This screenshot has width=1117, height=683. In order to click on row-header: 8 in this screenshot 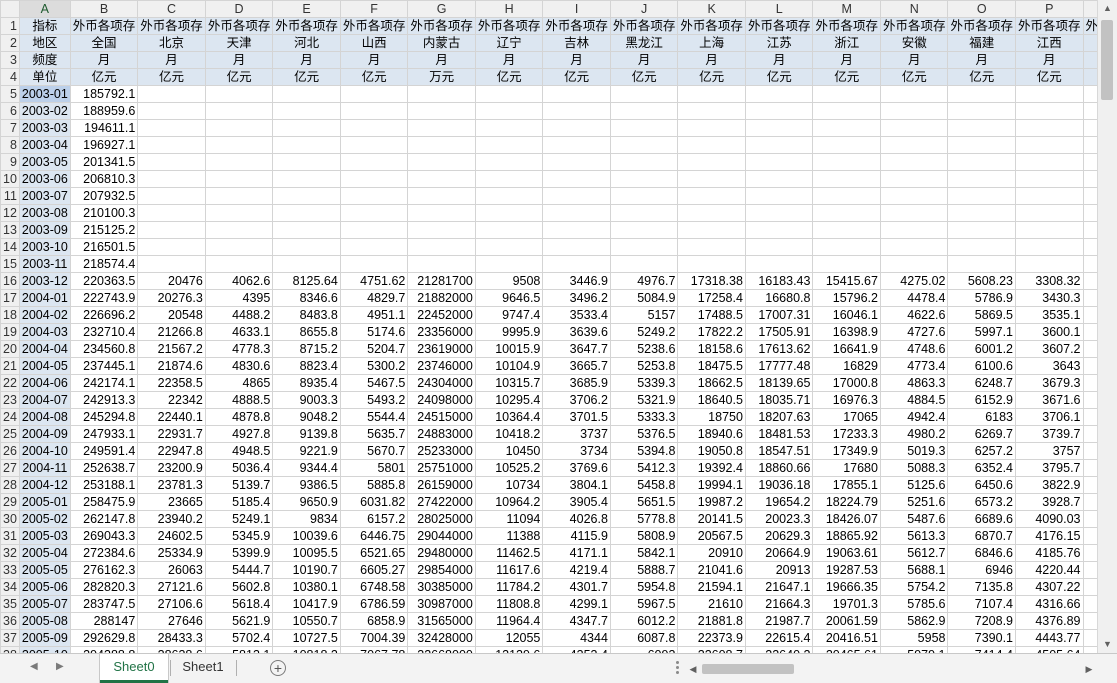, I will do `click(10, 145)`.